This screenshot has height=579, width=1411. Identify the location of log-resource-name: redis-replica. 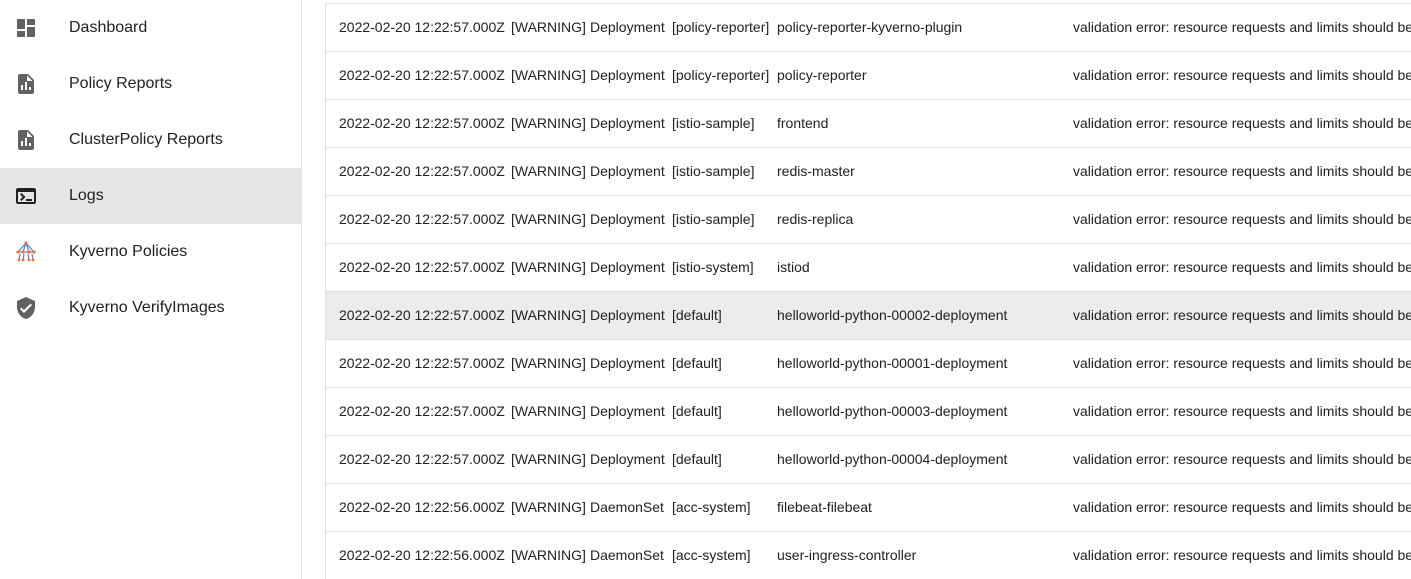
(815, 219).